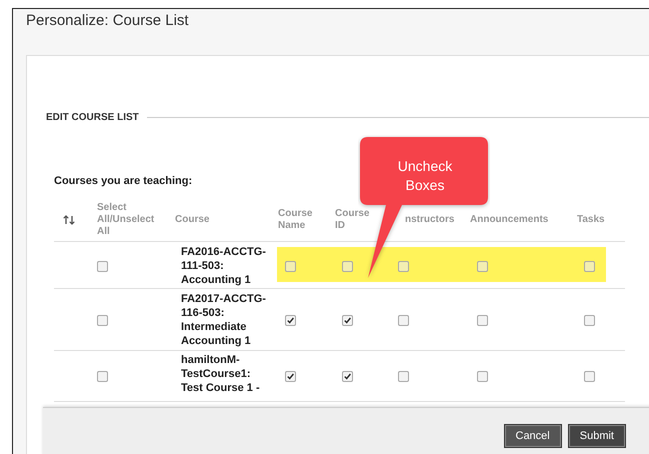  What do you see at coordinates (591, 220) in the screenshot?
I see `column-header: Tasks` at bounding box center [591, 220].